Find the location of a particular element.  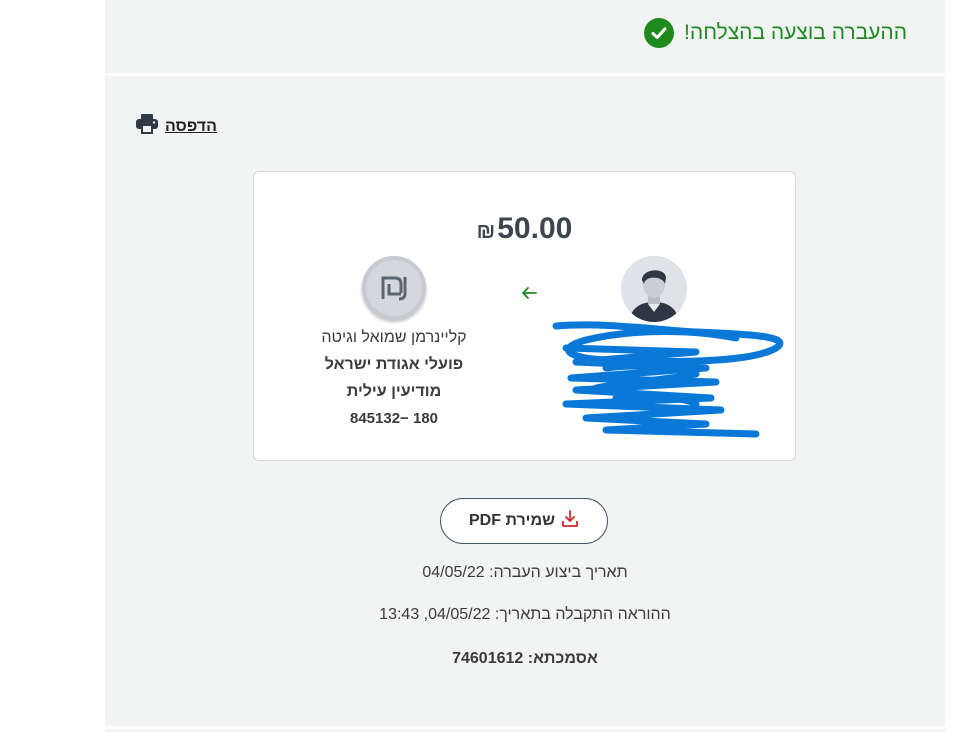

recipient-name: קליינרמן שמואל וגיטה is located at coordinates (394, 337).